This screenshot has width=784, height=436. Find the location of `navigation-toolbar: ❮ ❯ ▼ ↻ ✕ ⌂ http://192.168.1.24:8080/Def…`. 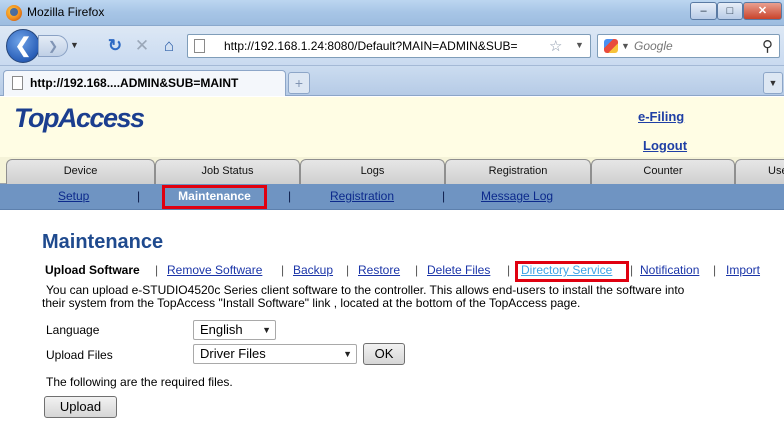

navigation-toolbar: ❮ ❯ ▼ ↻ ✕ ⌂ http://192.168.1.24:8080/Def… is located at coordinates (392, 46).